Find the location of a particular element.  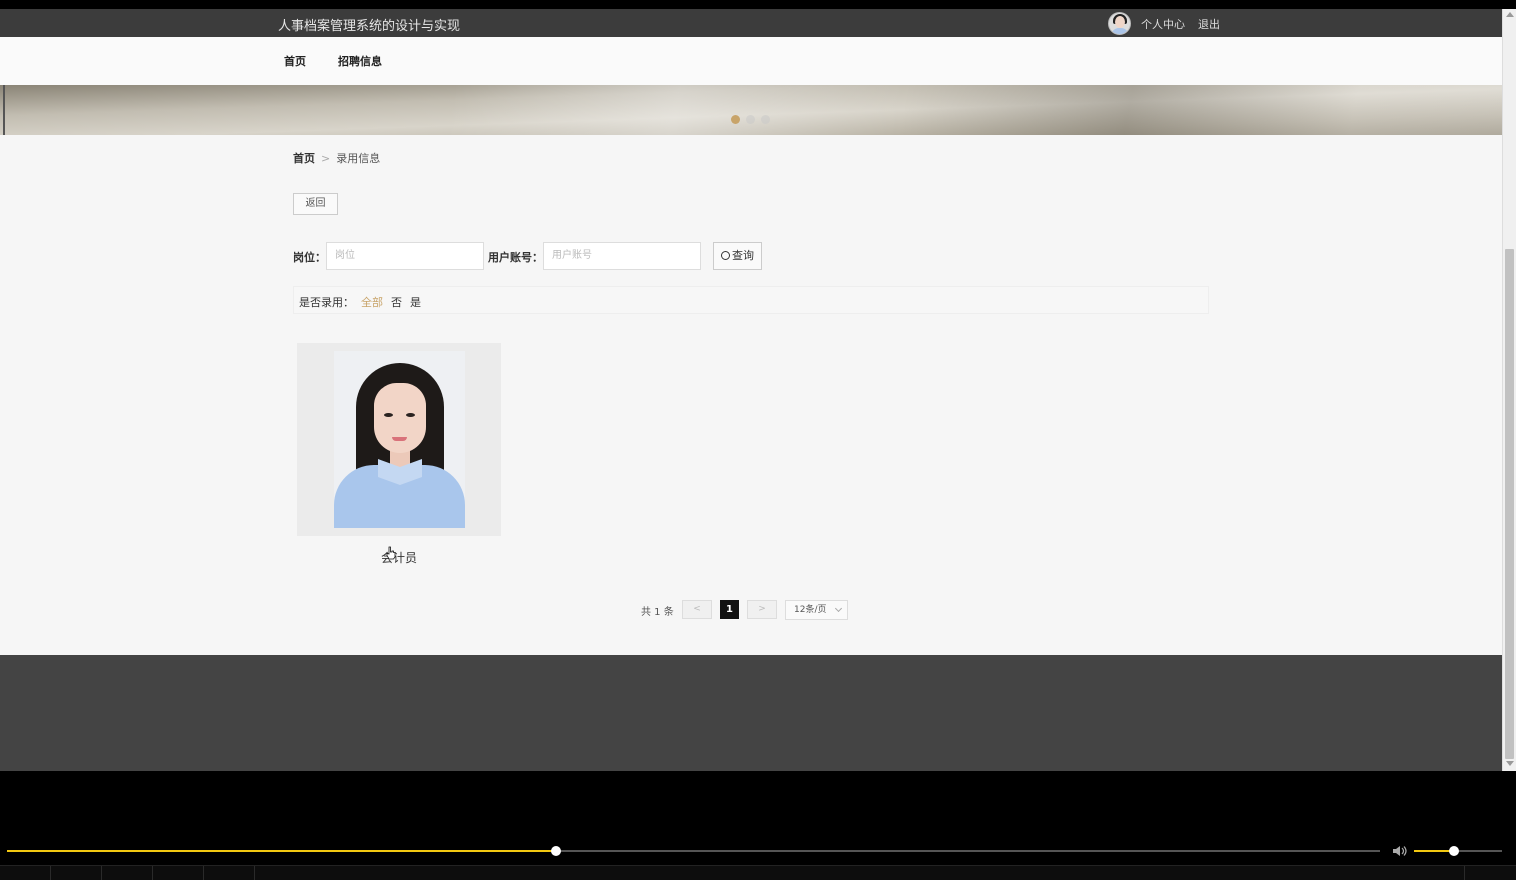

banner-image is located at coordinates (751, 110).